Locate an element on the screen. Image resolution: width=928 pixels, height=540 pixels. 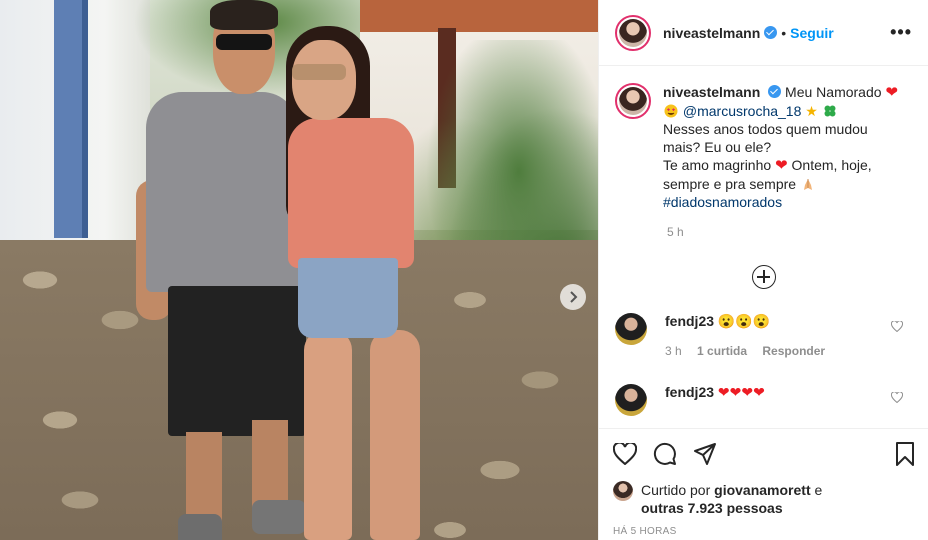
heart-icon is located at coordinates (625, 454).